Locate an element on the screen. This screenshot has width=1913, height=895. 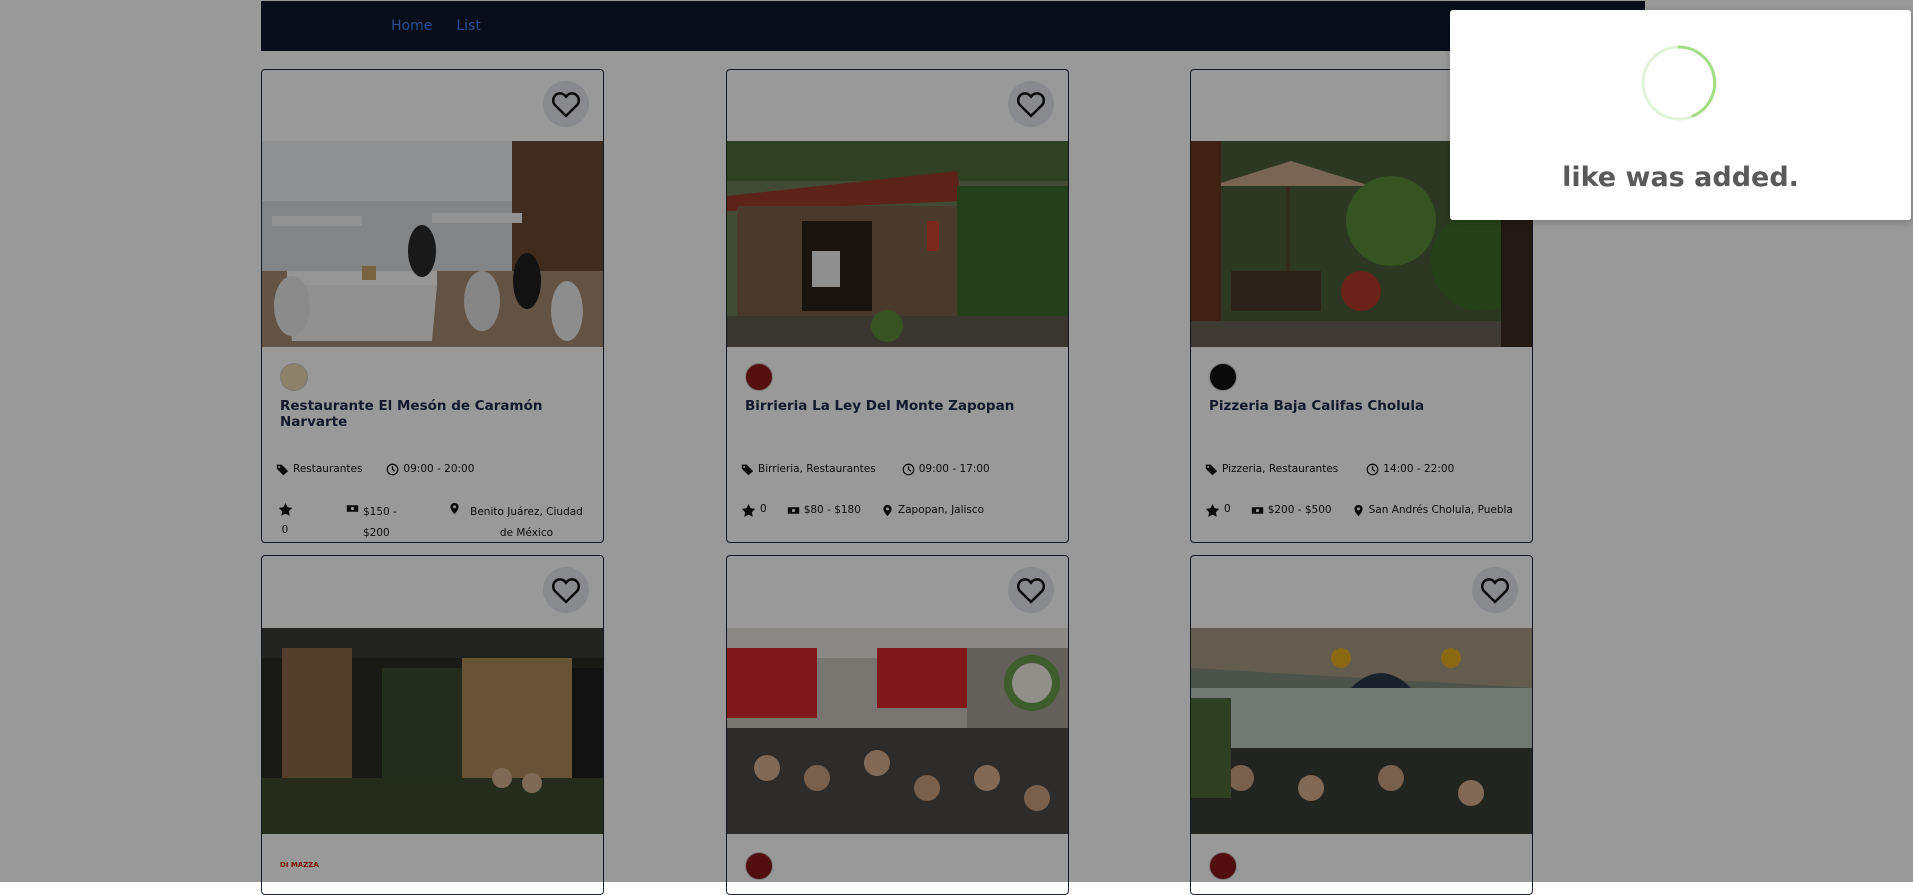
hours-text: 09:00 - 17:00 is located at coordinates (954, 469).